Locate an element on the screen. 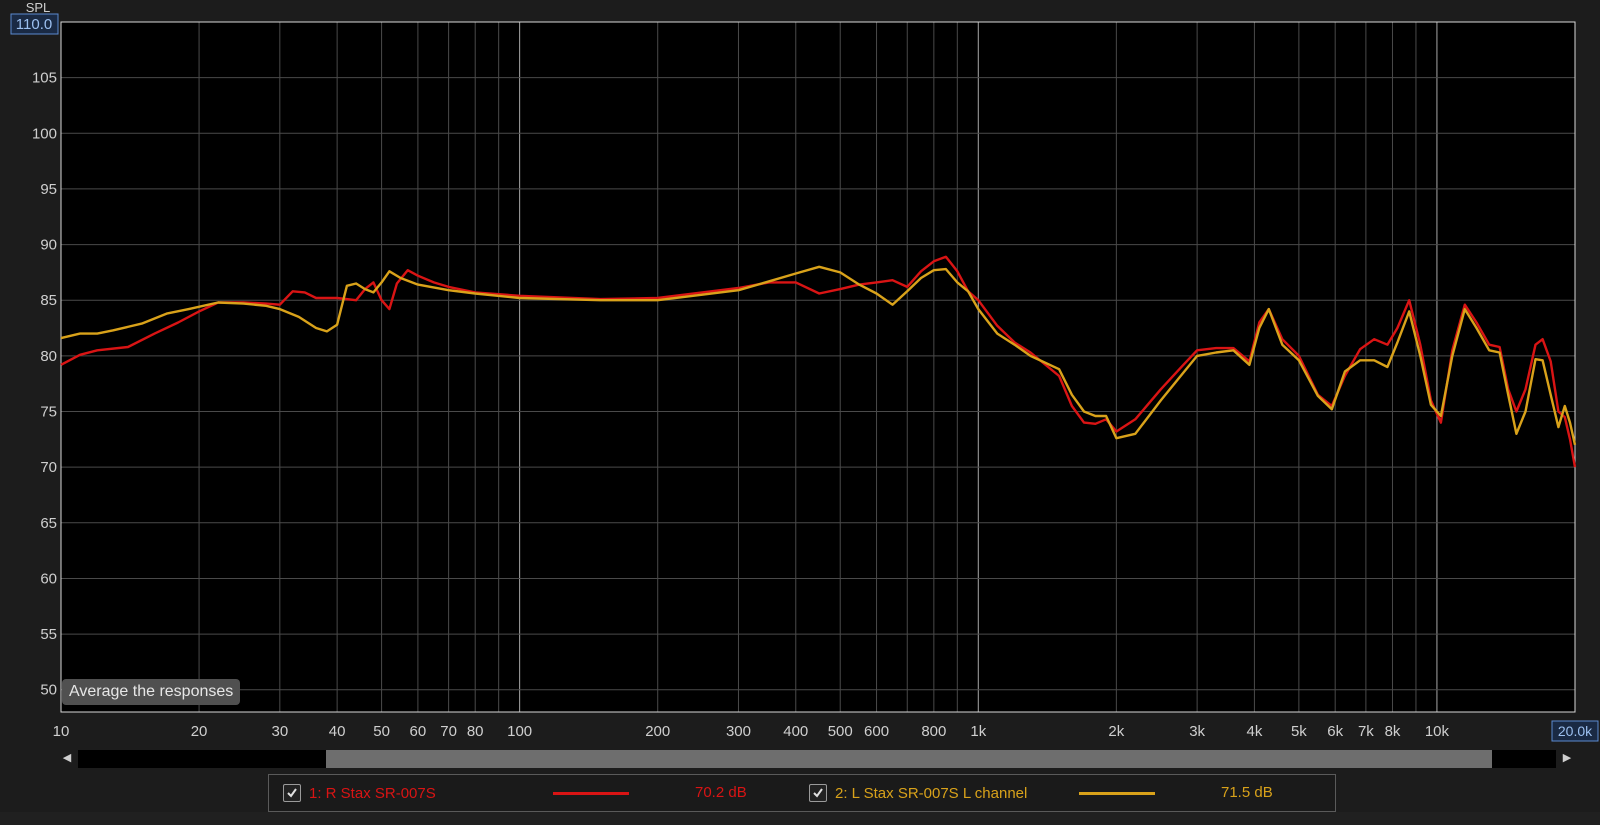  x-tick-label: 2k is located at coordinates (1116, 731).